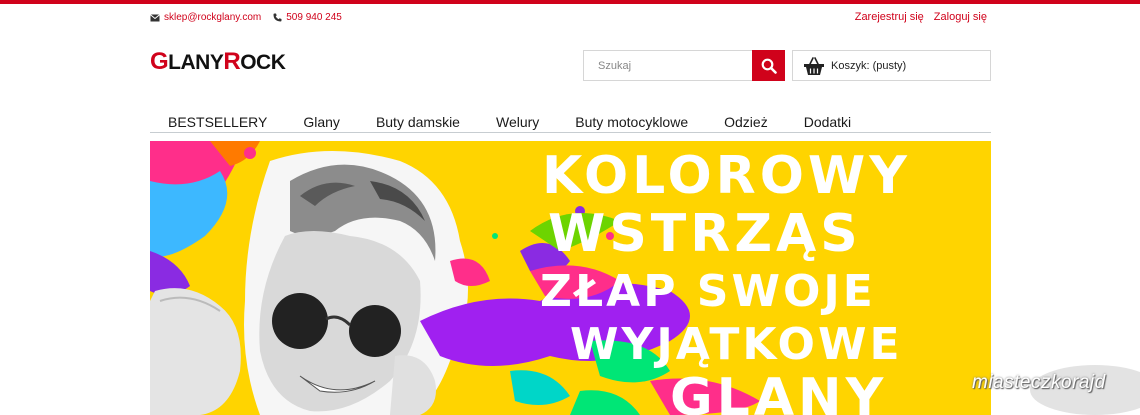 The height and width of the screenshot is (415, 1140). Describe the element at coordinates (778, 391) in the screenshot. I see `banner-line-5: GLANY` at that location.